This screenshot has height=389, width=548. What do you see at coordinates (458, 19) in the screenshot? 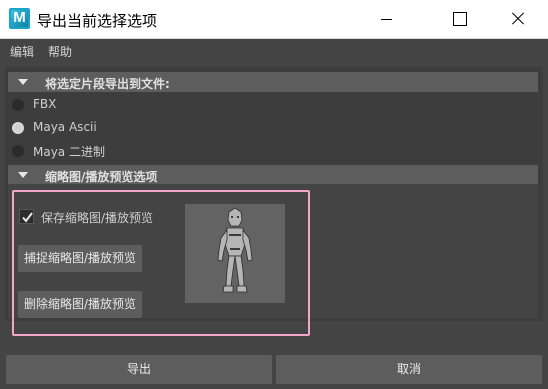
I see `maximize-icon` at bounding box center [458, 19].